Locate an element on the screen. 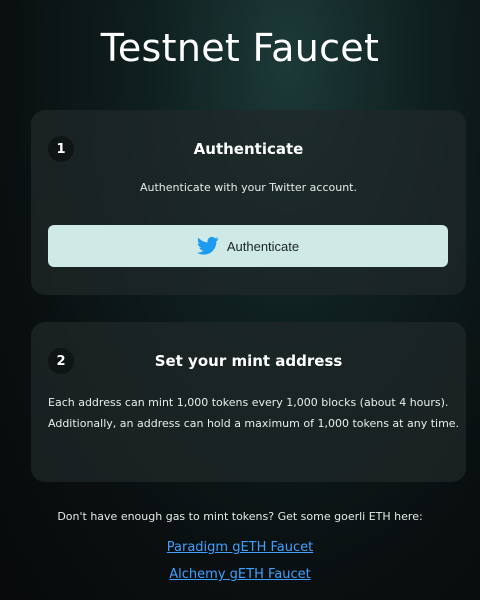 This screenshot has height=600, width=480. authenticate-button-label: Authenticate is located at coordinates (263, 246).